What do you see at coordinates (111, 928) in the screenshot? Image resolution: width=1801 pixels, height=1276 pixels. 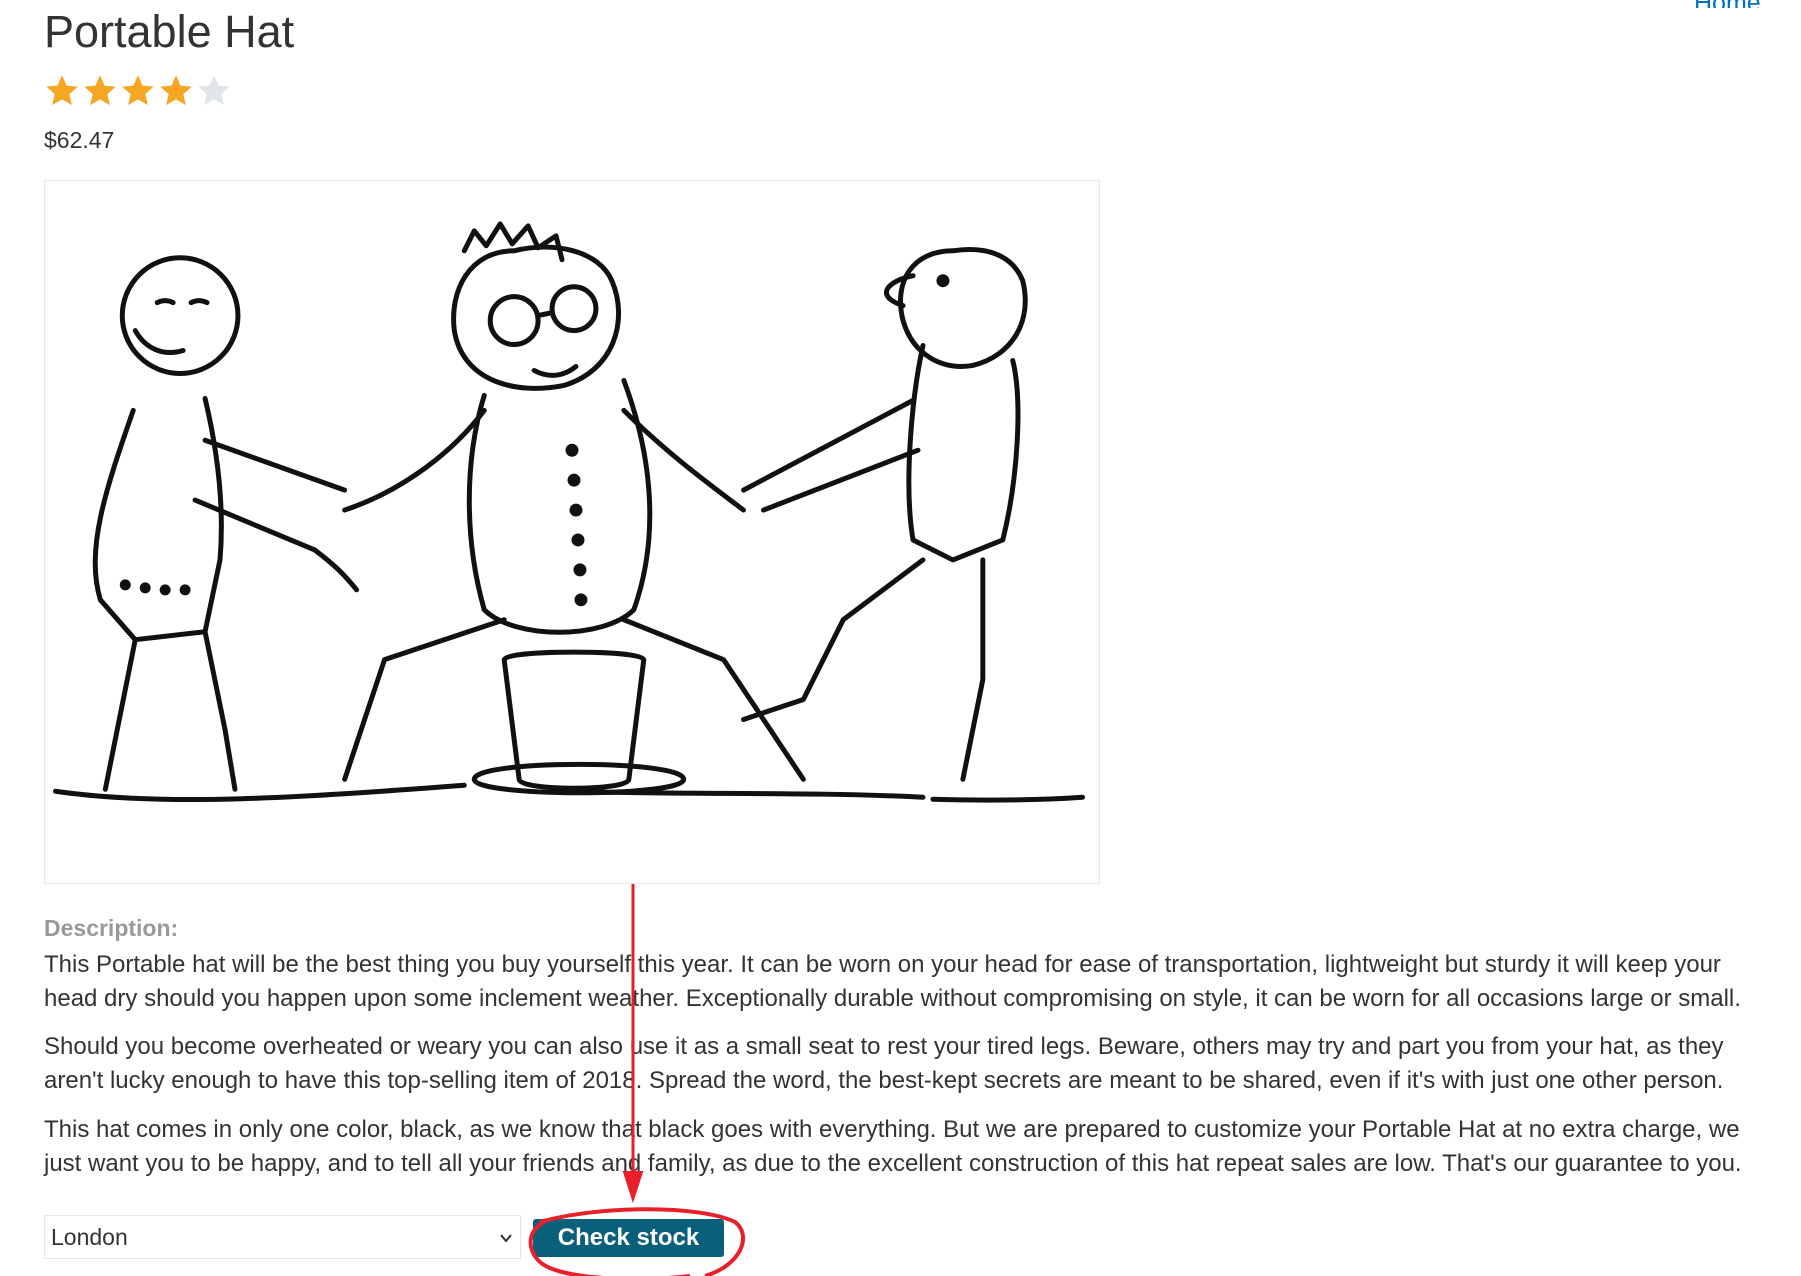 I see `description-heading: Description:` at bounding box center [111, 928].